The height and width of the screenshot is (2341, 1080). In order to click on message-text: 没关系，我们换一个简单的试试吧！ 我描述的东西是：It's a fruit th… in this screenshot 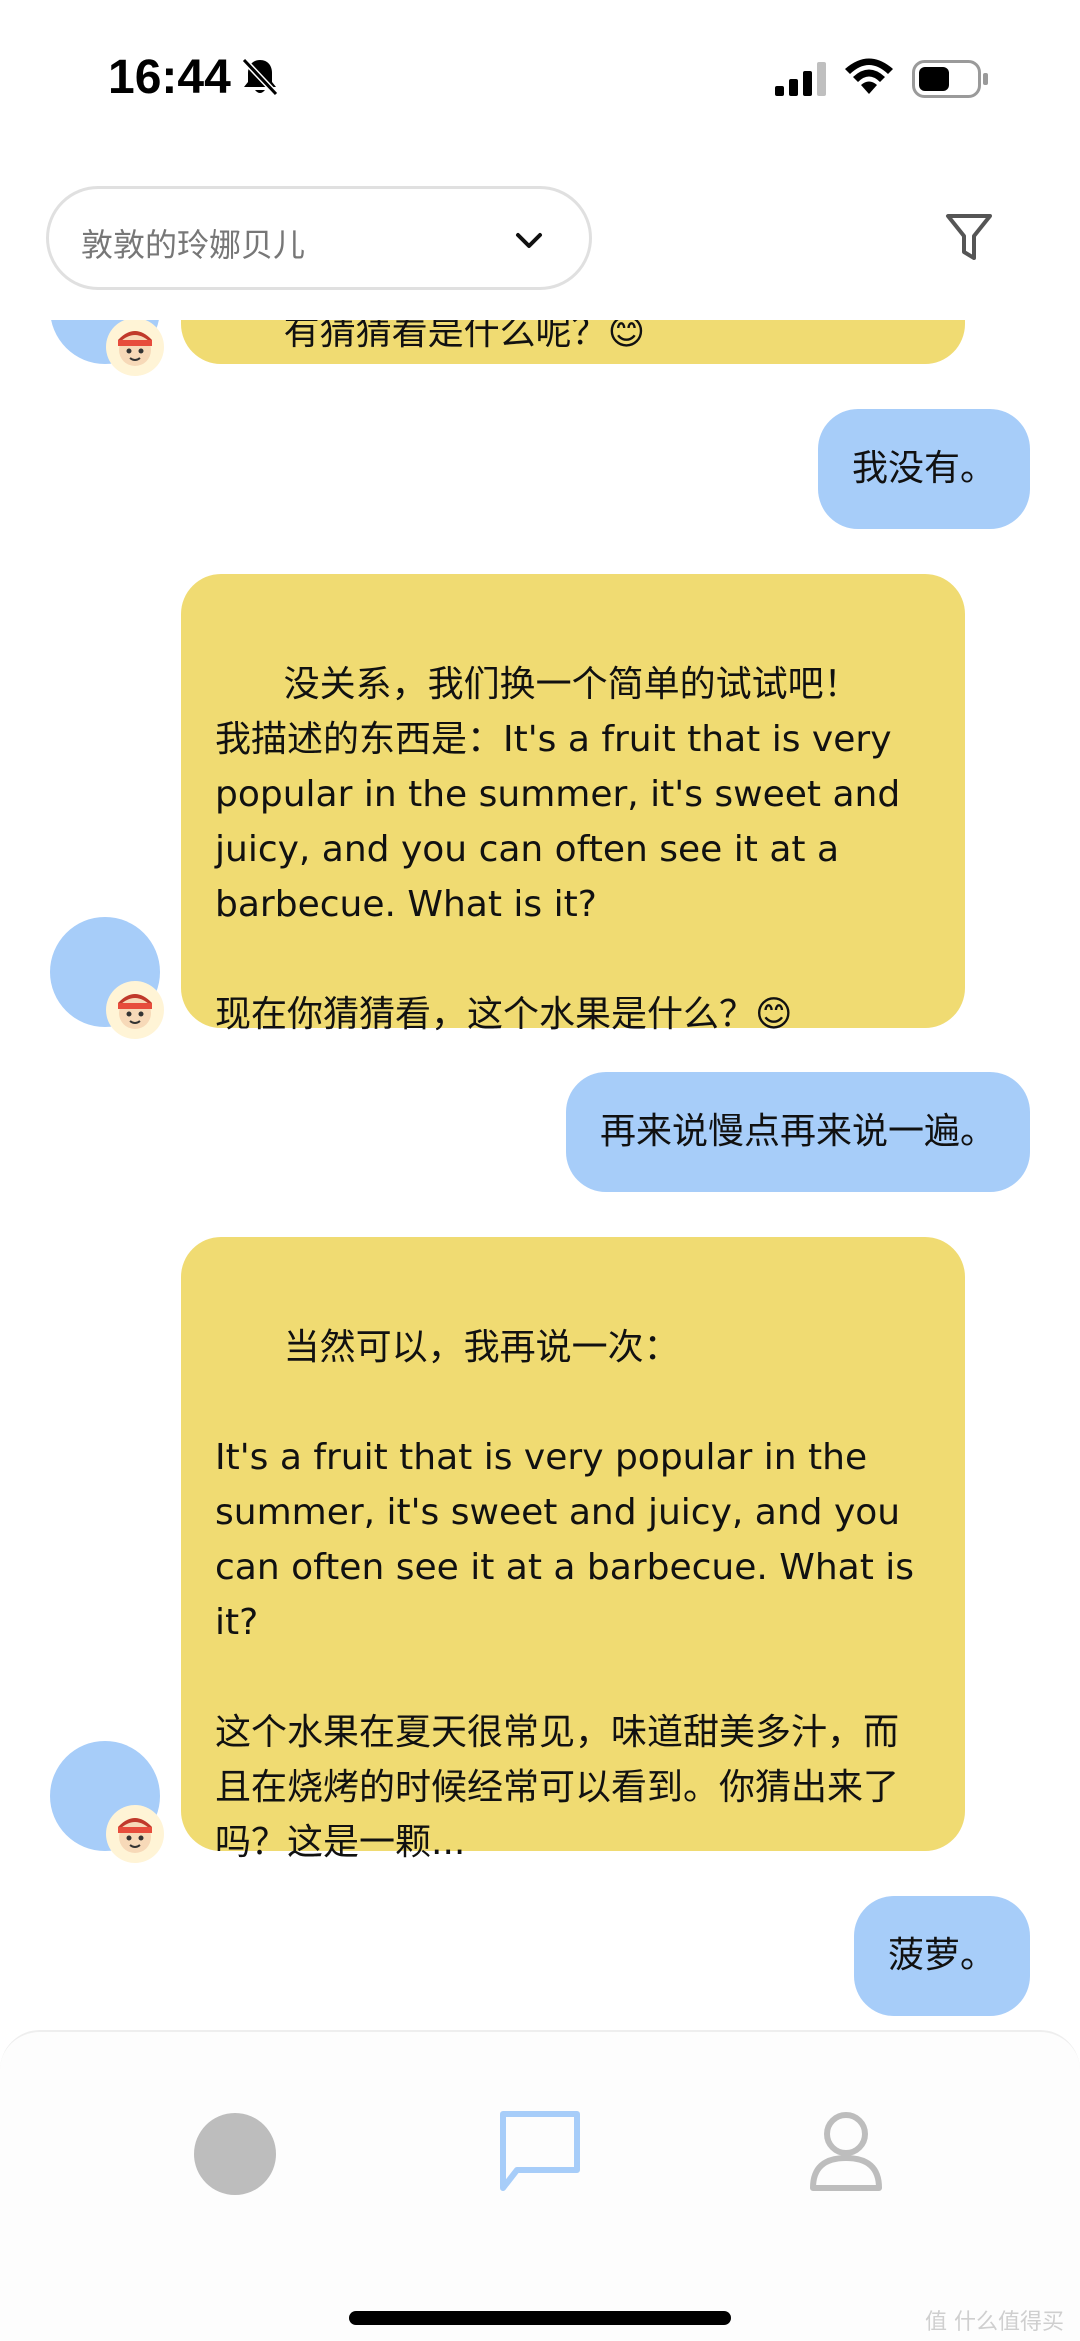, I will do `click(558, 849)`.